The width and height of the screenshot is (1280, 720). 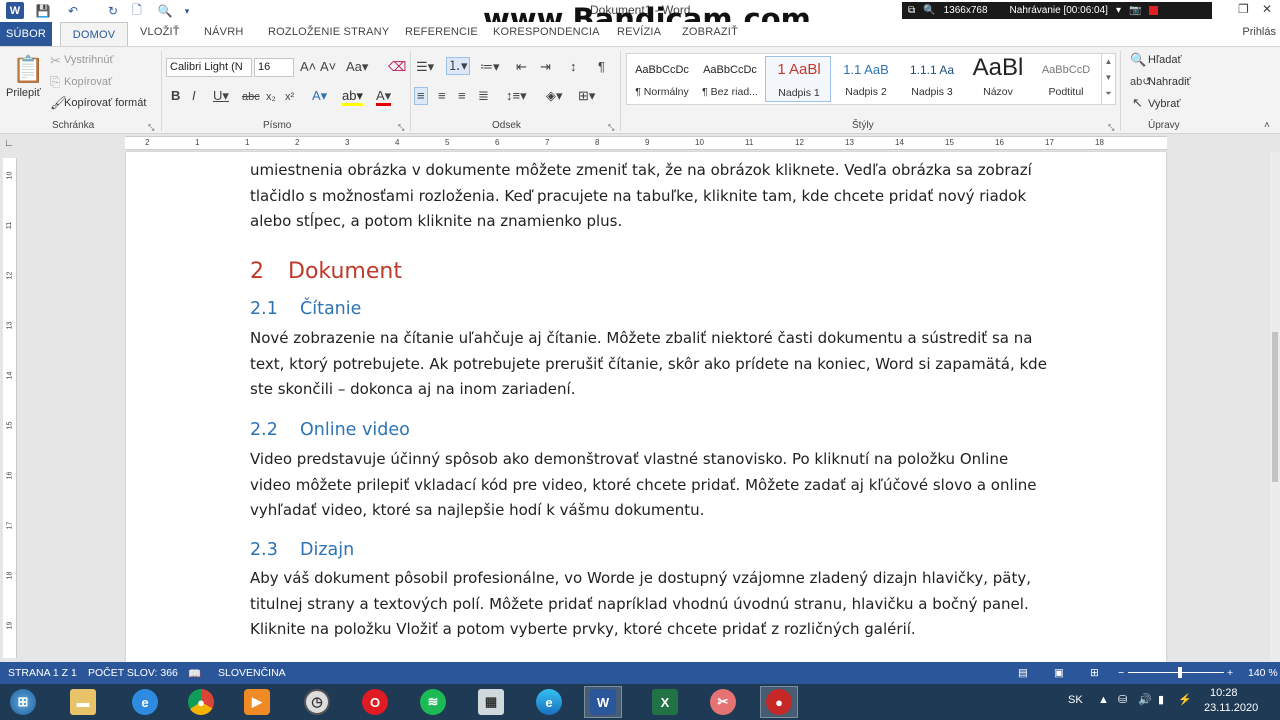 What do you see at coordinates (28, 69) in the screenshot?
I see `paste-icon: 📋` at bounding box center [28, 69].